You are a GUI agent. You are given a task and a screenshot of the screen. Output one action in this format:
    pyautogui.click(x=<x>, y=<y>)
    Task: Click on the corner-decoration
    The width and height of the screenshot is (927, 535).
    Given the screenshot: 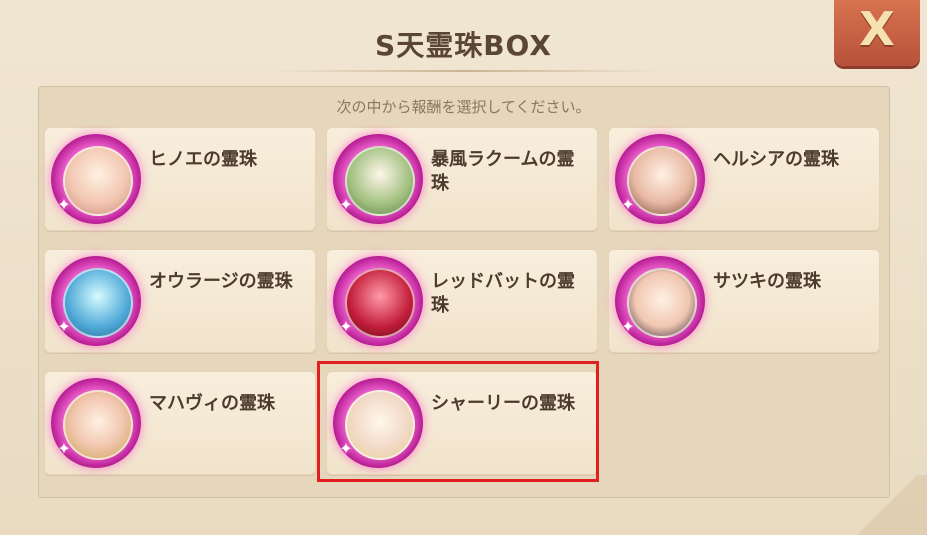 What is the action you would take?
    pyautogui.click(x=887, y=505)
    